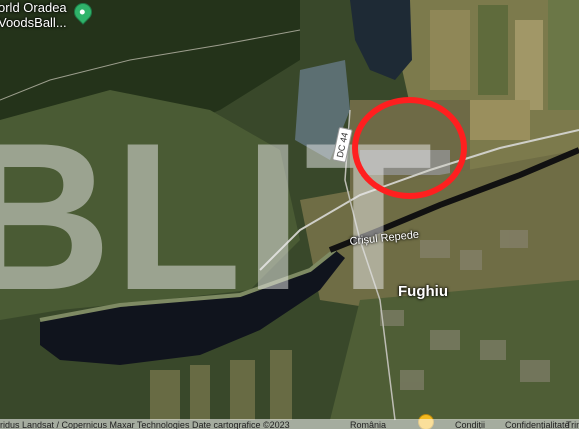  I want to click on town-label: Fughiu, so click(423, 291).